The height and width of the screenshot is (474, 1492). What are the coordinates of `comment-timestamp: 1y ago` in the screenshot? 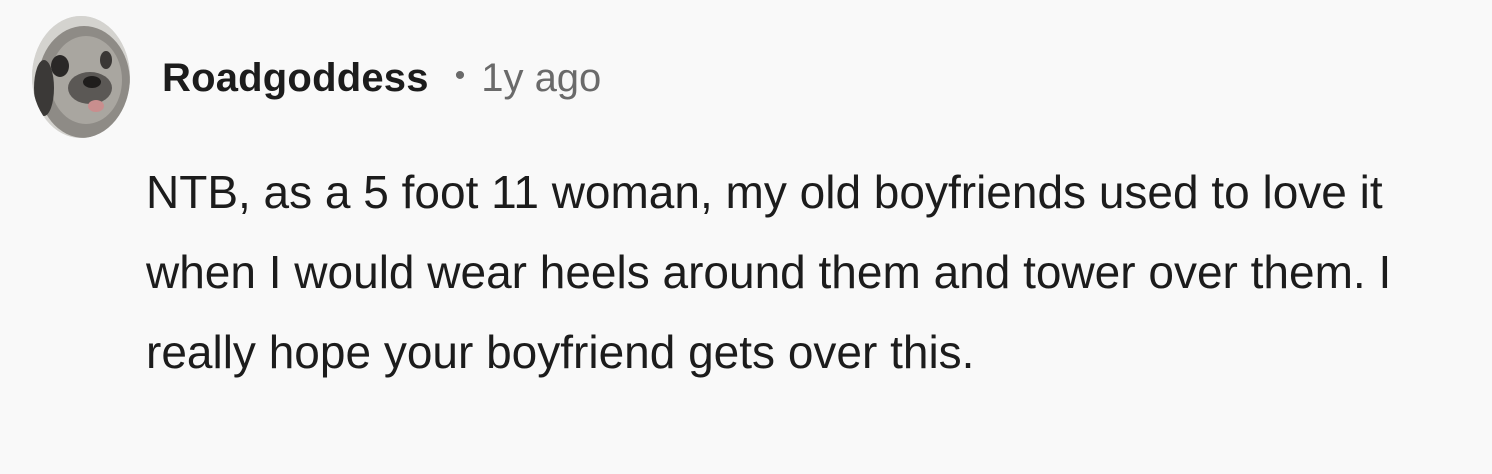 It's located at (541, 78).